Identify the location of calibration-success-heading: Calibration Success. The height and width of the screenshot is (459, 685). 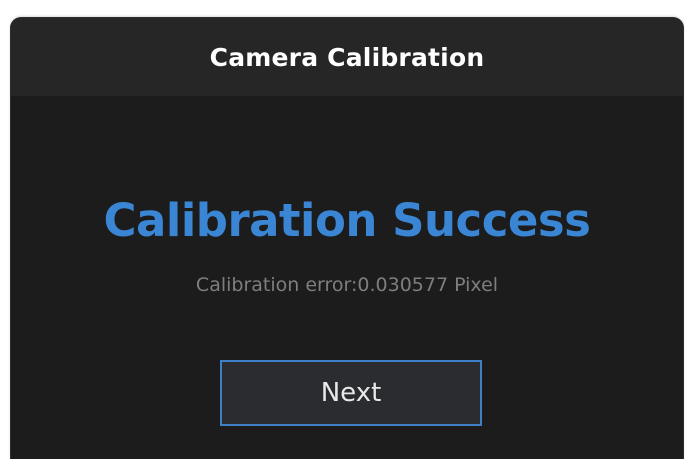
(347, 220).